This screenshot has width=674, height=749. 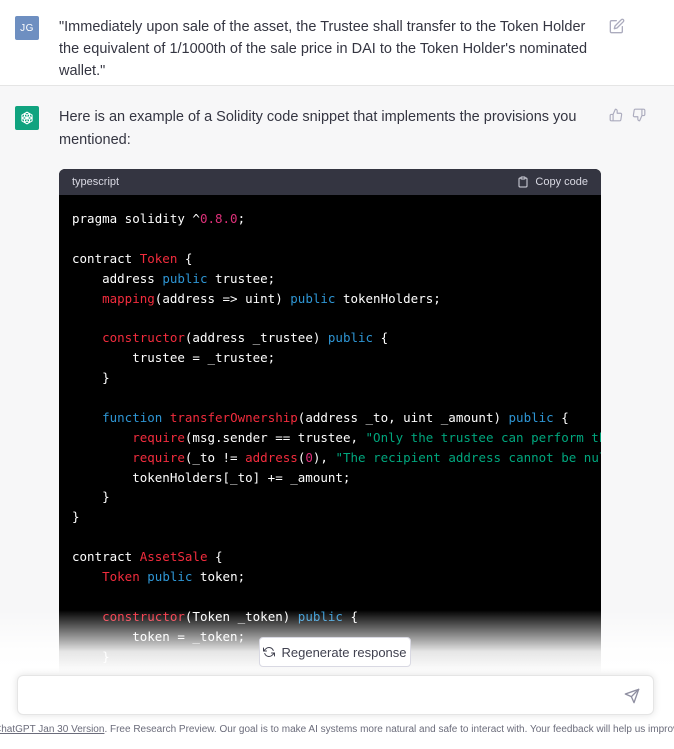 I want to click on code-token: pragma solidity ^, so click(x=136, y=218).